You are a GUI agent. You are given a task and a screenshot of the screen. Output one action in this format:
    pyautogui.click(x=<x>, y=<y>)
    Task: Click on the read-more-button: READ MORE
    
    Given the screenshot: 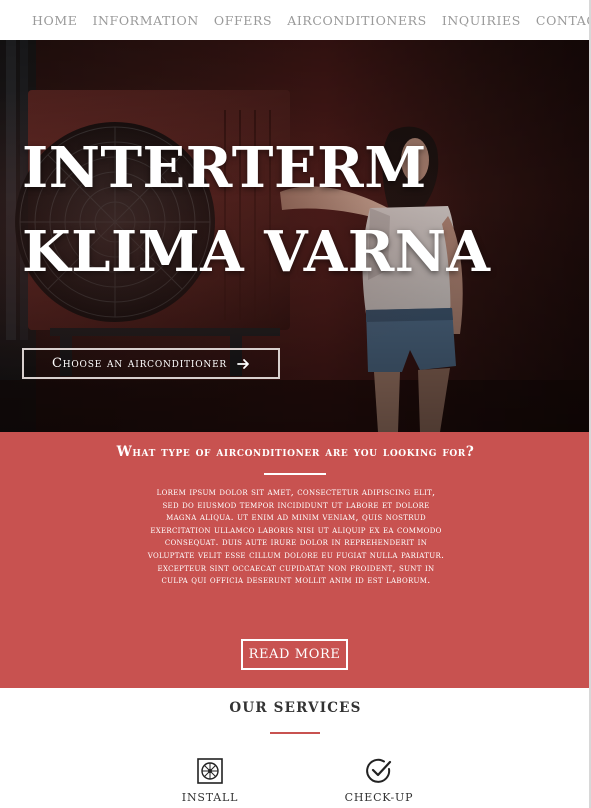 What is the action you would take?
    pyautogui.click(x=294, y=654)
    